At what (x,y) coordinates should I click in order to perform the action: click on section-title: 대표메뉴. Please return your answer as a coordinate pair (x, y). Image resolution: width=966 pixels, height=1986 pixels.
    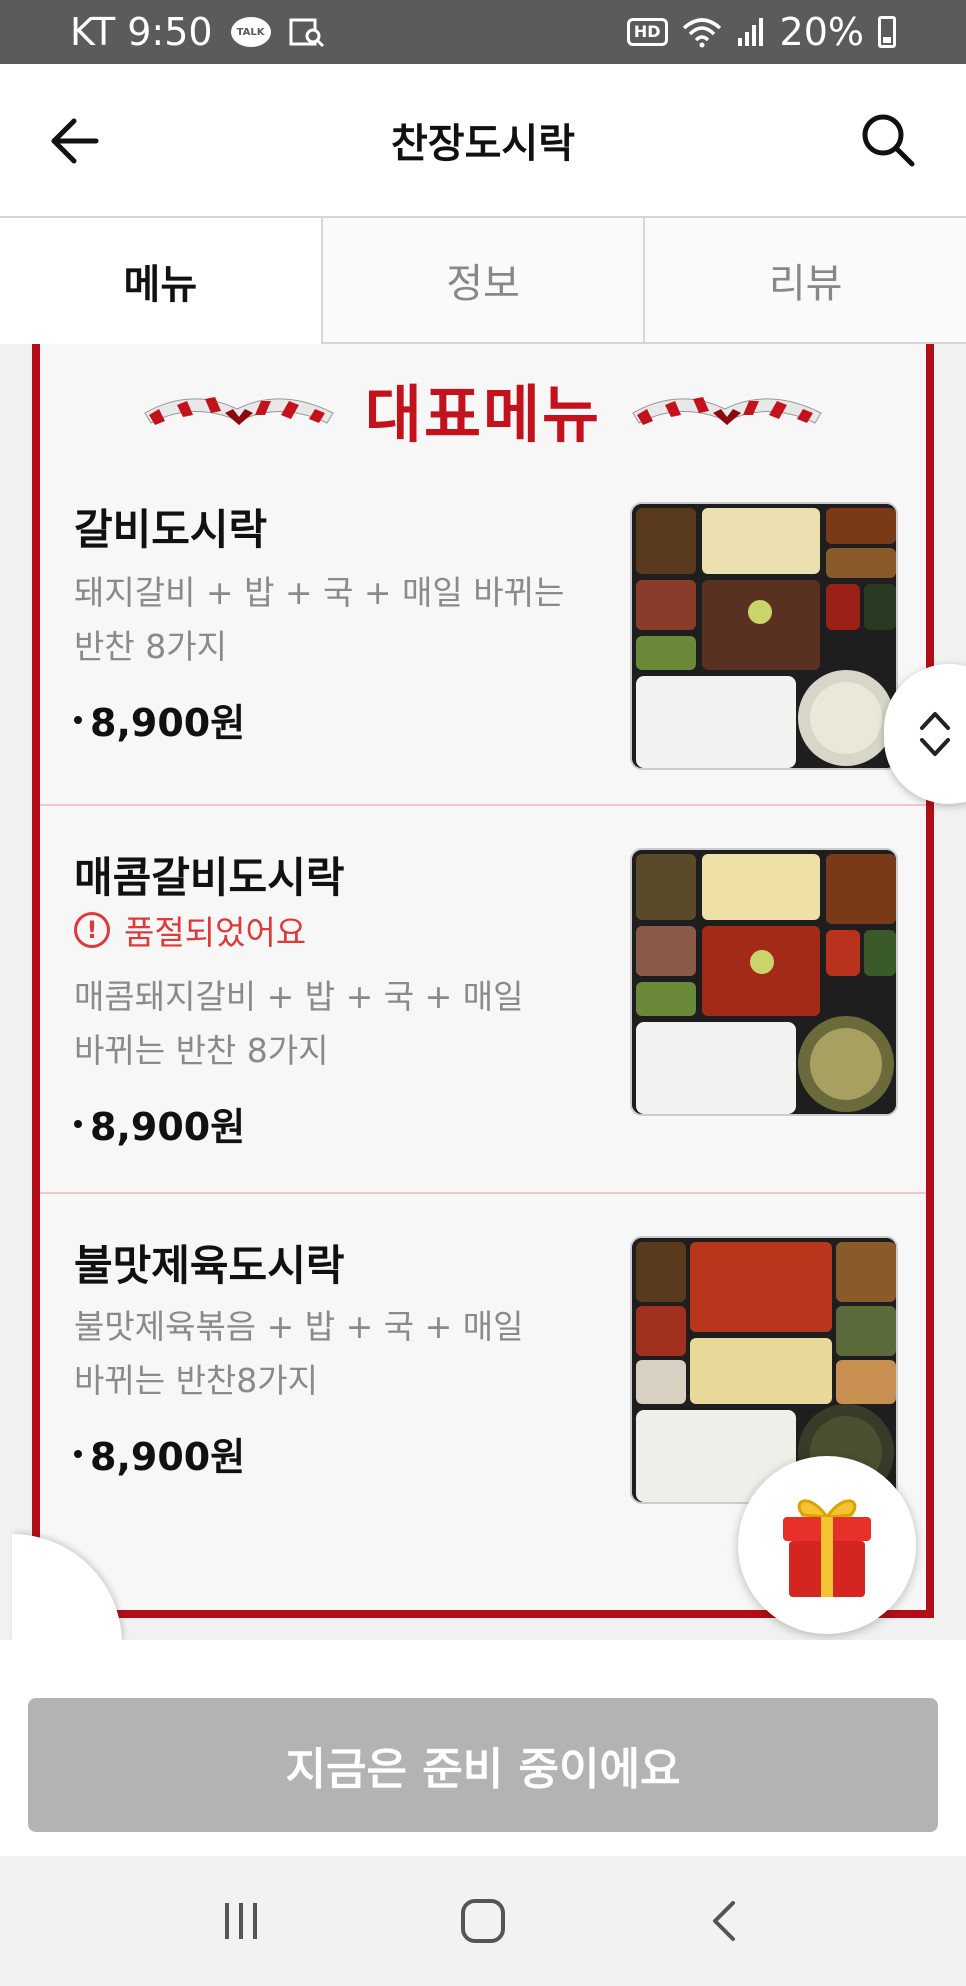
    Looking at the image, I should click on (483, 414).